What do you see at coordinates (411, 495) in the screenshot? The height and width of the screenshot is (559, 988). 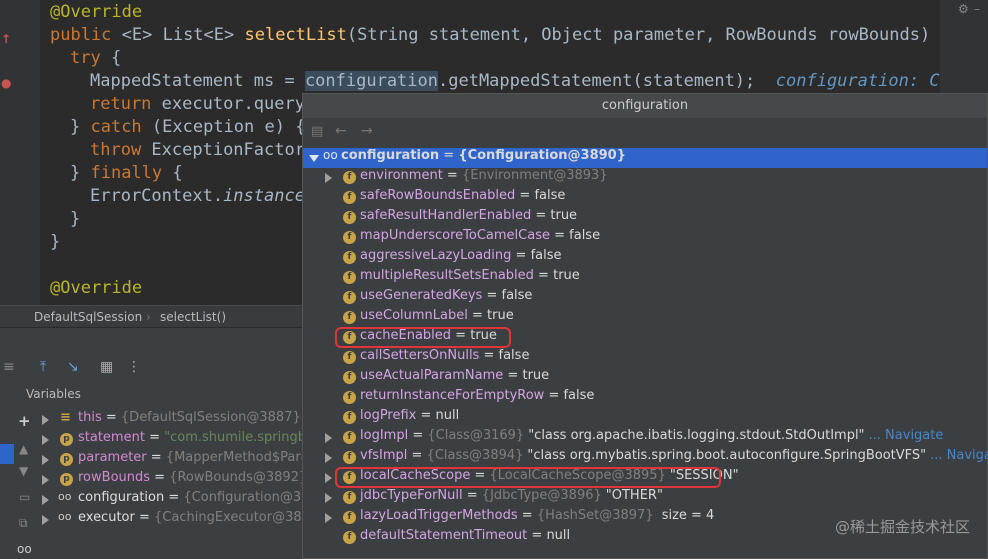 I see `field-name: jdbcTypeForNull` at bounding box center [411, 495].